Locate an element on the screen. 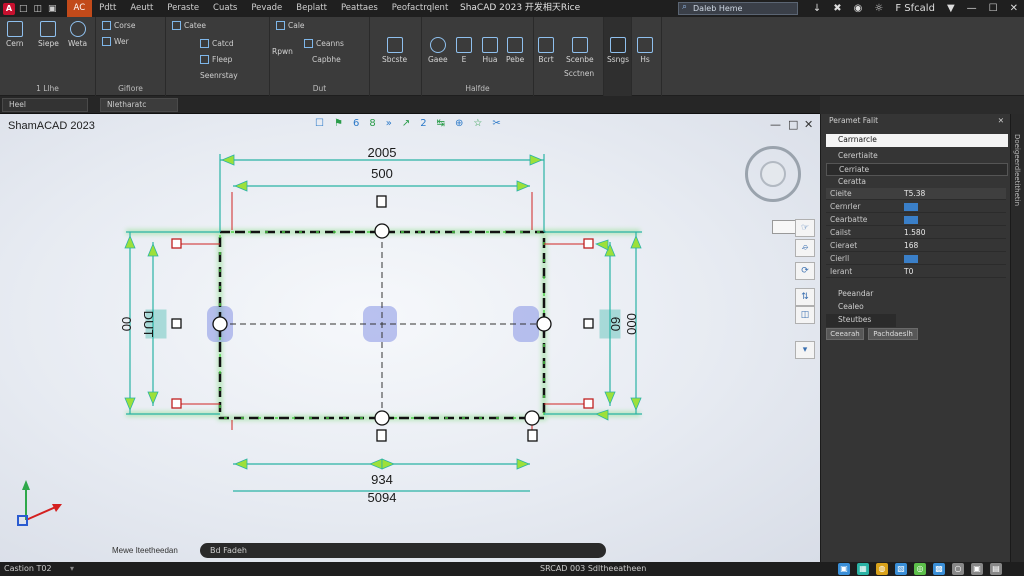 The width and height of the screenshot is (1024, 576). property-row: Cailst 1.580 is located at coordinates (916, 233).